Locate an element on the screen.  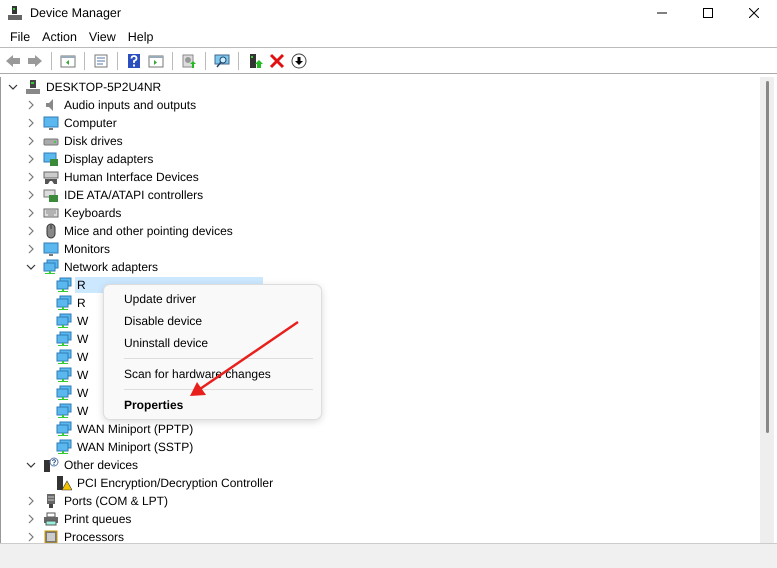
scan-monitor-icon is located at coordinates (222, 60).